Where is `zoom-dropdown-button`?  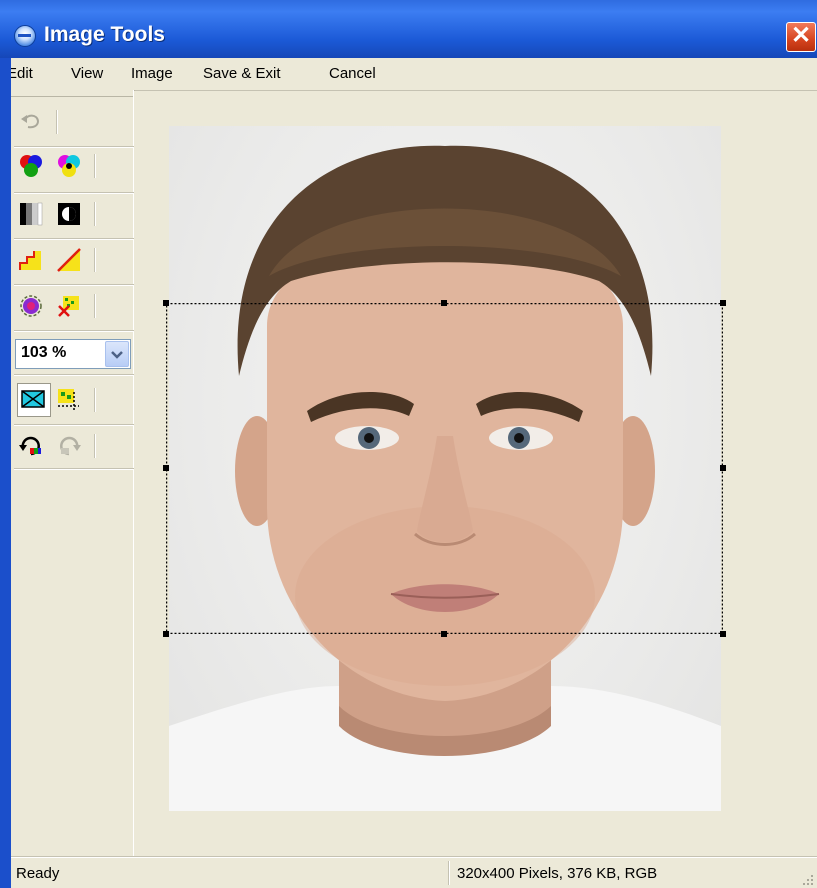 zoom-dropdown-button is located at coordinates (117, 354).